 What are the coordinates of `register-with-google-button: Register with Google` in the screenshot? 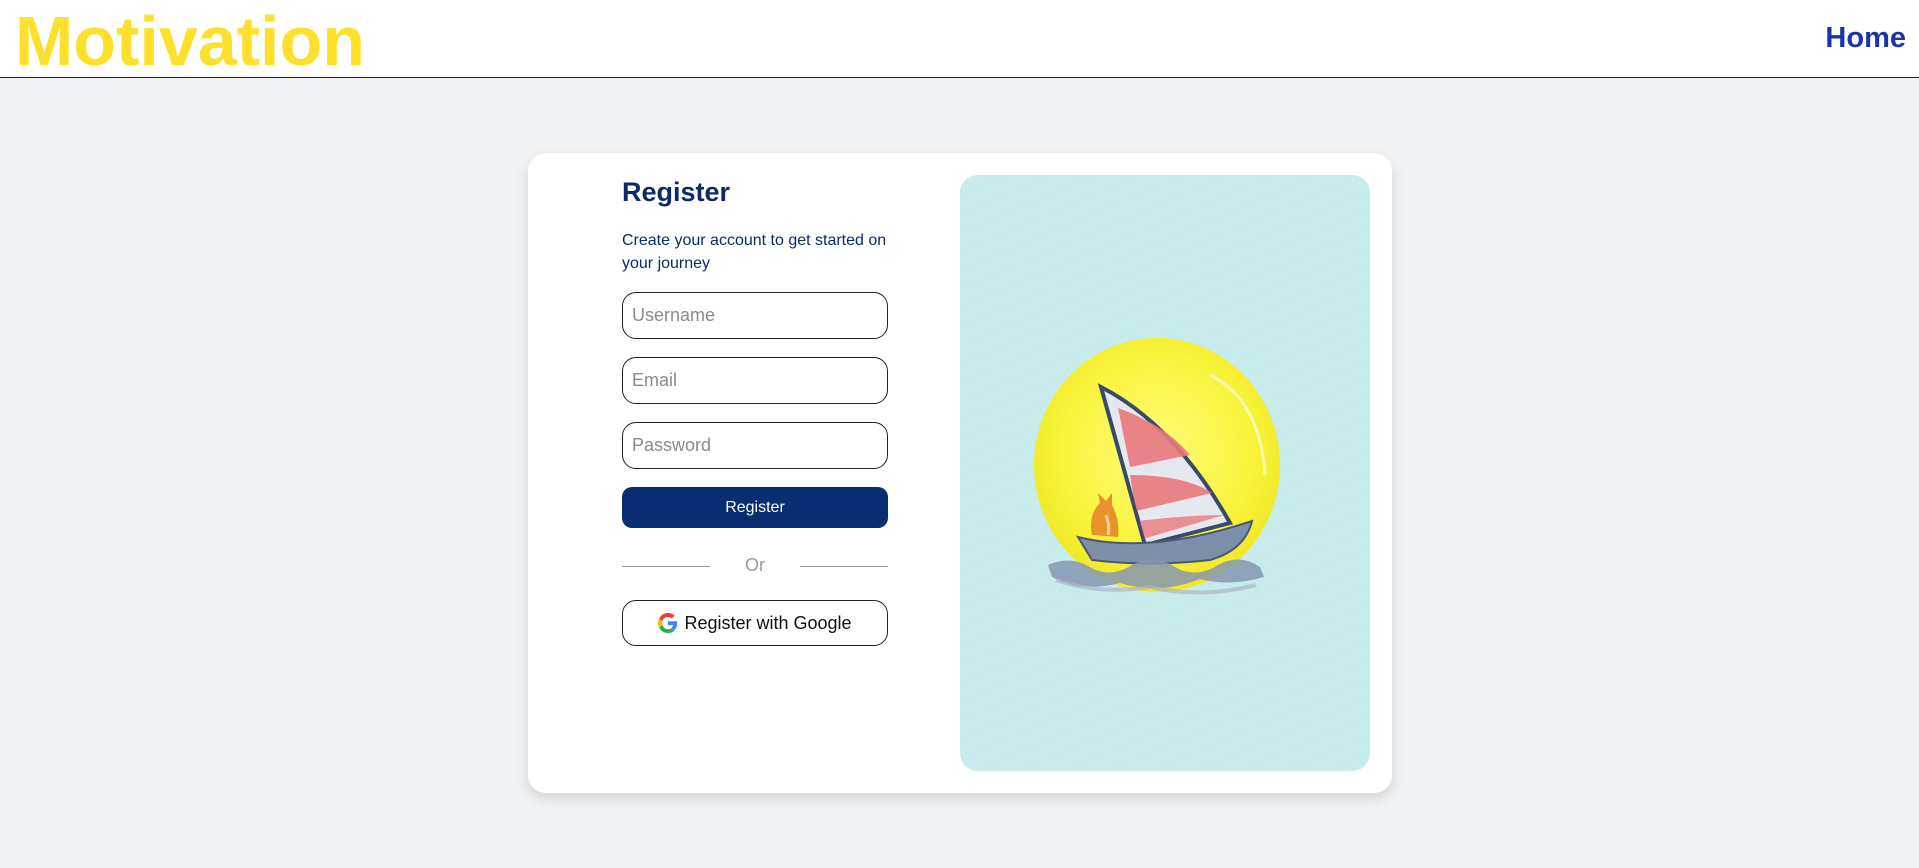 It's located at (755, 623).